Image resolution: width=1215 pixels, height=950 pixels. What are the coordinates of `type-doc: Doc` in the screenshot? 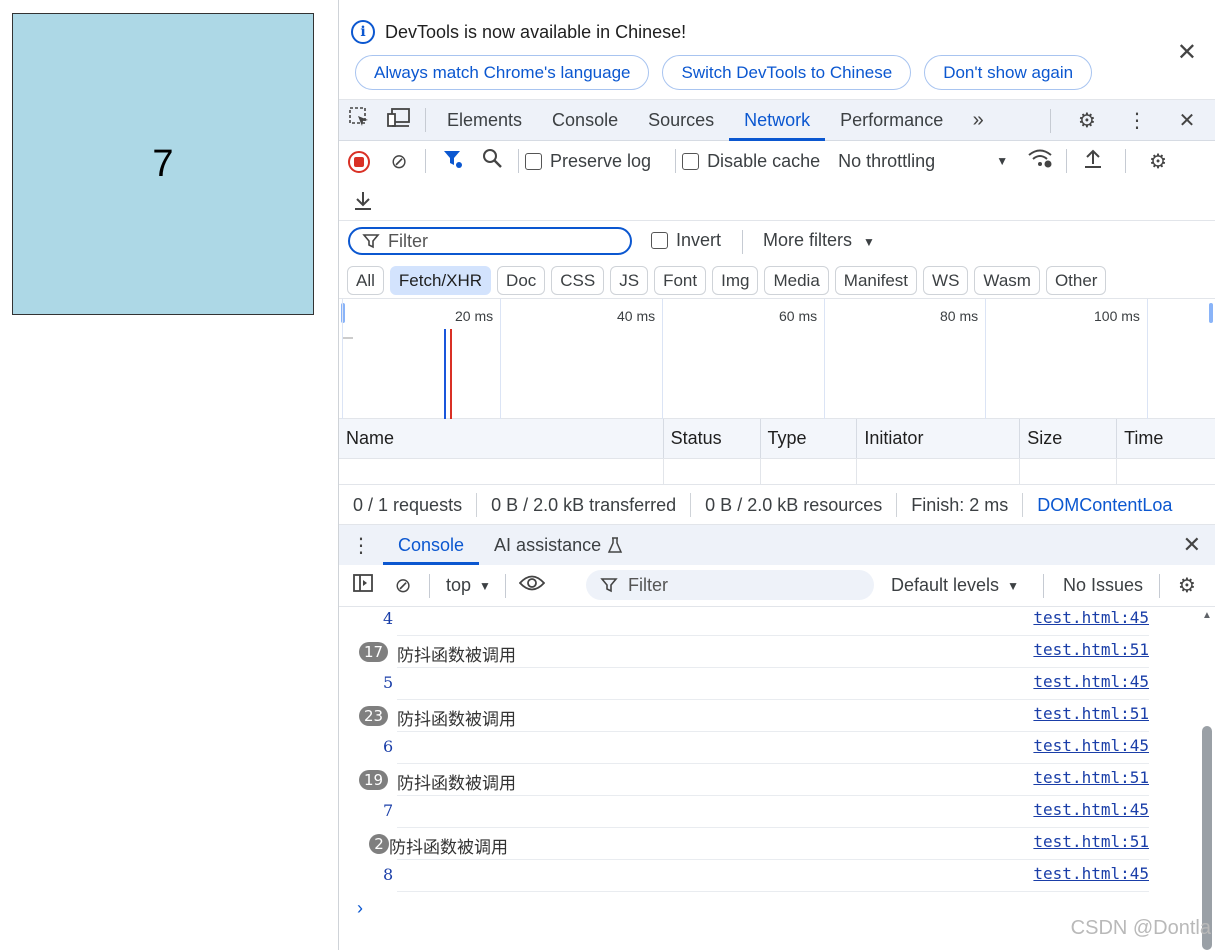 It's located at (521, 280).